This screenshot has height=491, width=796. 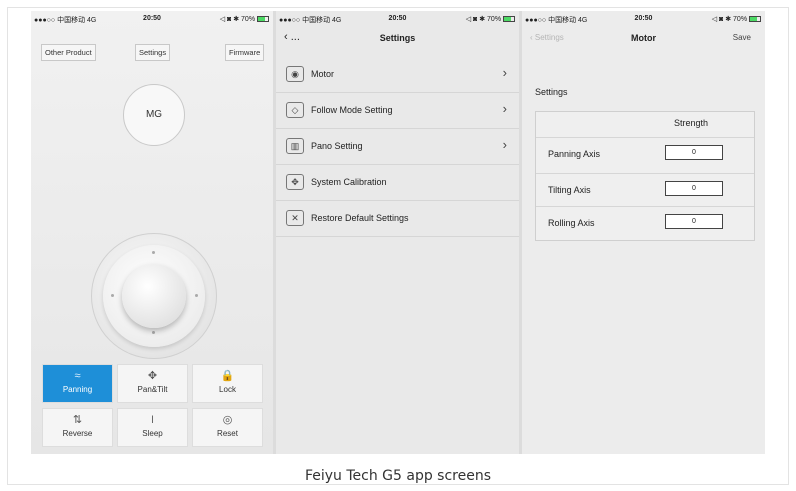 What do you see at coordinates (645, 222) in the screenshot?
I see `axis-row-rolling: Rolling Axis 0` at bounding box center [645, 222].